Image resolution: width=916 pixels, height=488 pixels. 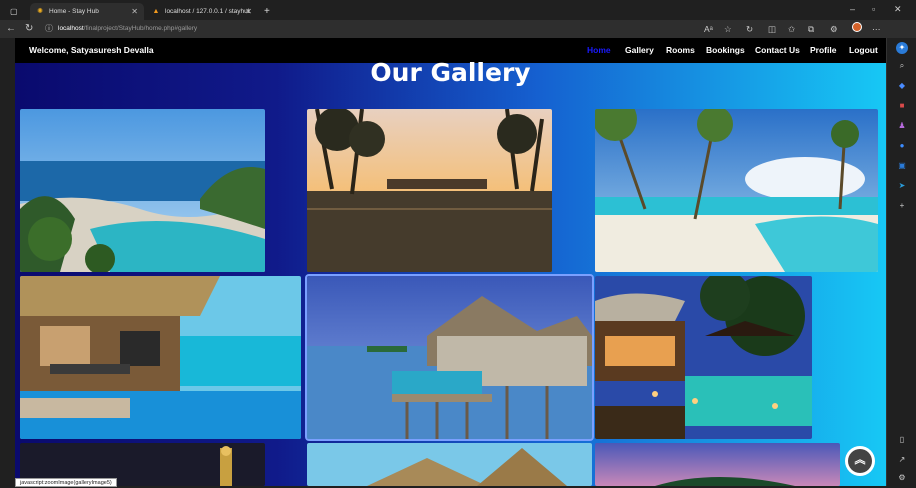 What do you see at coordinates (74, 11) in the screenshot?
I see `tab-title: Home - Stay Hub` at bounding box center [74, 11].